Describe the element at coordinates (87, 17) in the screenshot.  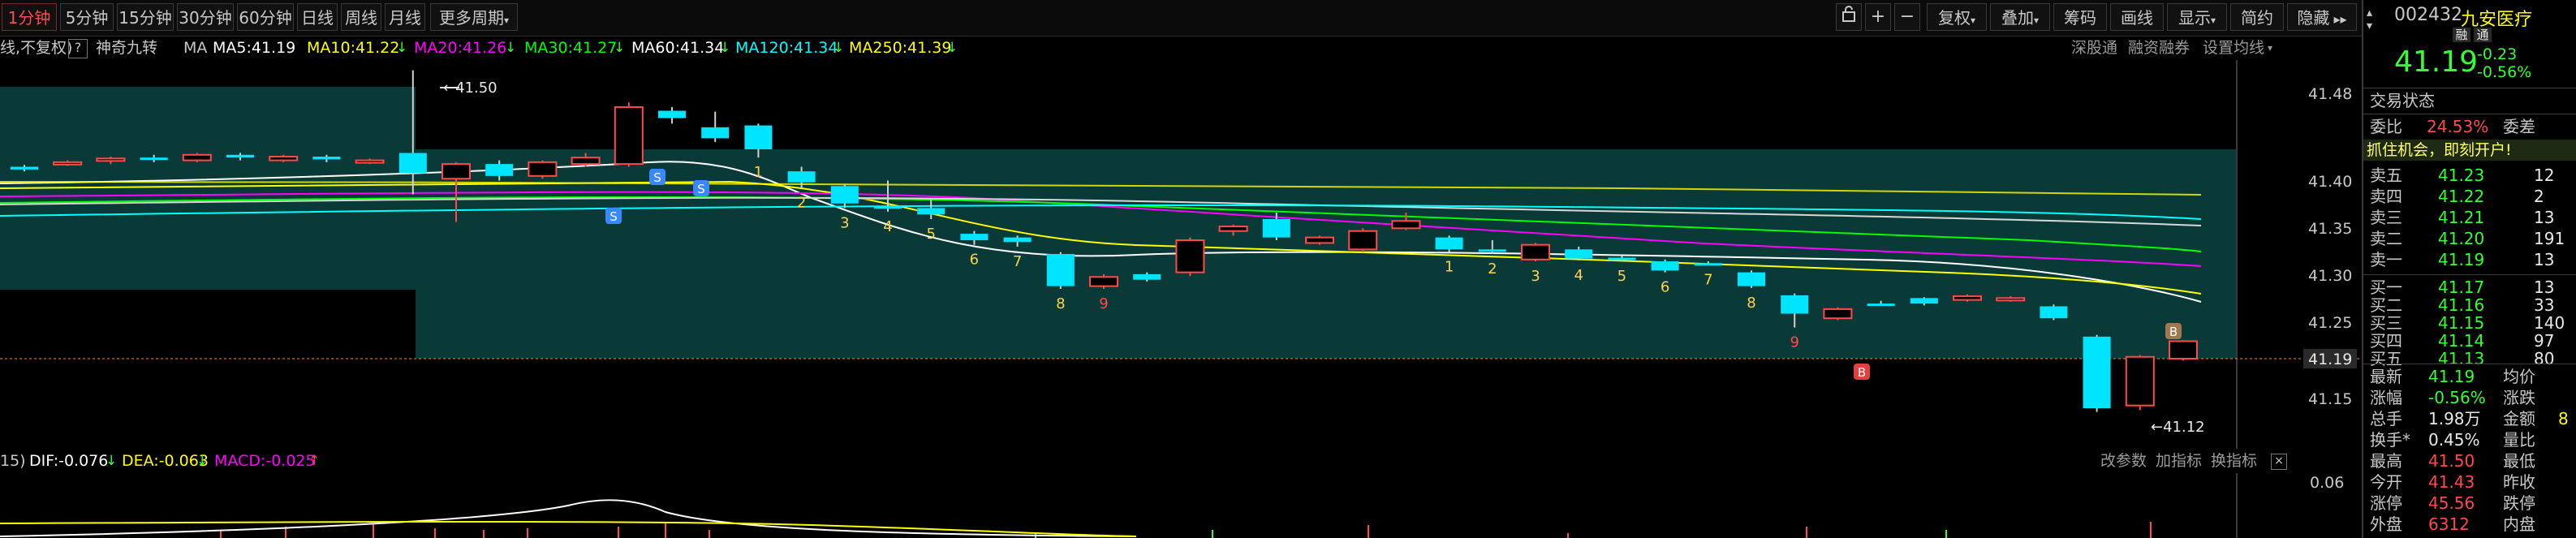
I see `period-5min-tab: 5分钟` at that location.